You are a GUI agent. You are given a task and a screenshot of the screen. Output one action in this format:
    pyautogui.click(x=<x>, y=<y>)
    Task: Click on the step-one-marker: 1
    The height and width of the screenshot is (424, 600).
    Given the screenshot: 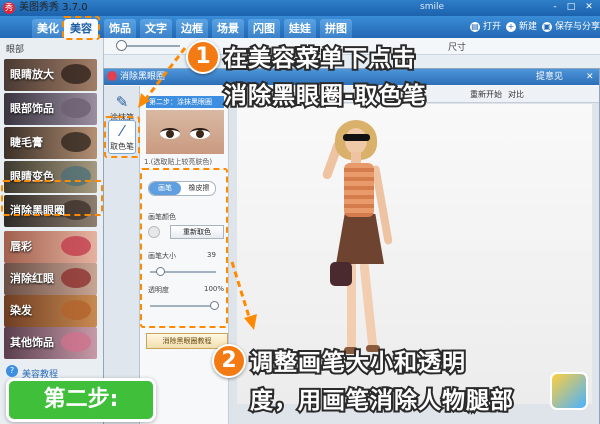 What is the action you would take?
    pyautogui.click(x=203, y=57)
    